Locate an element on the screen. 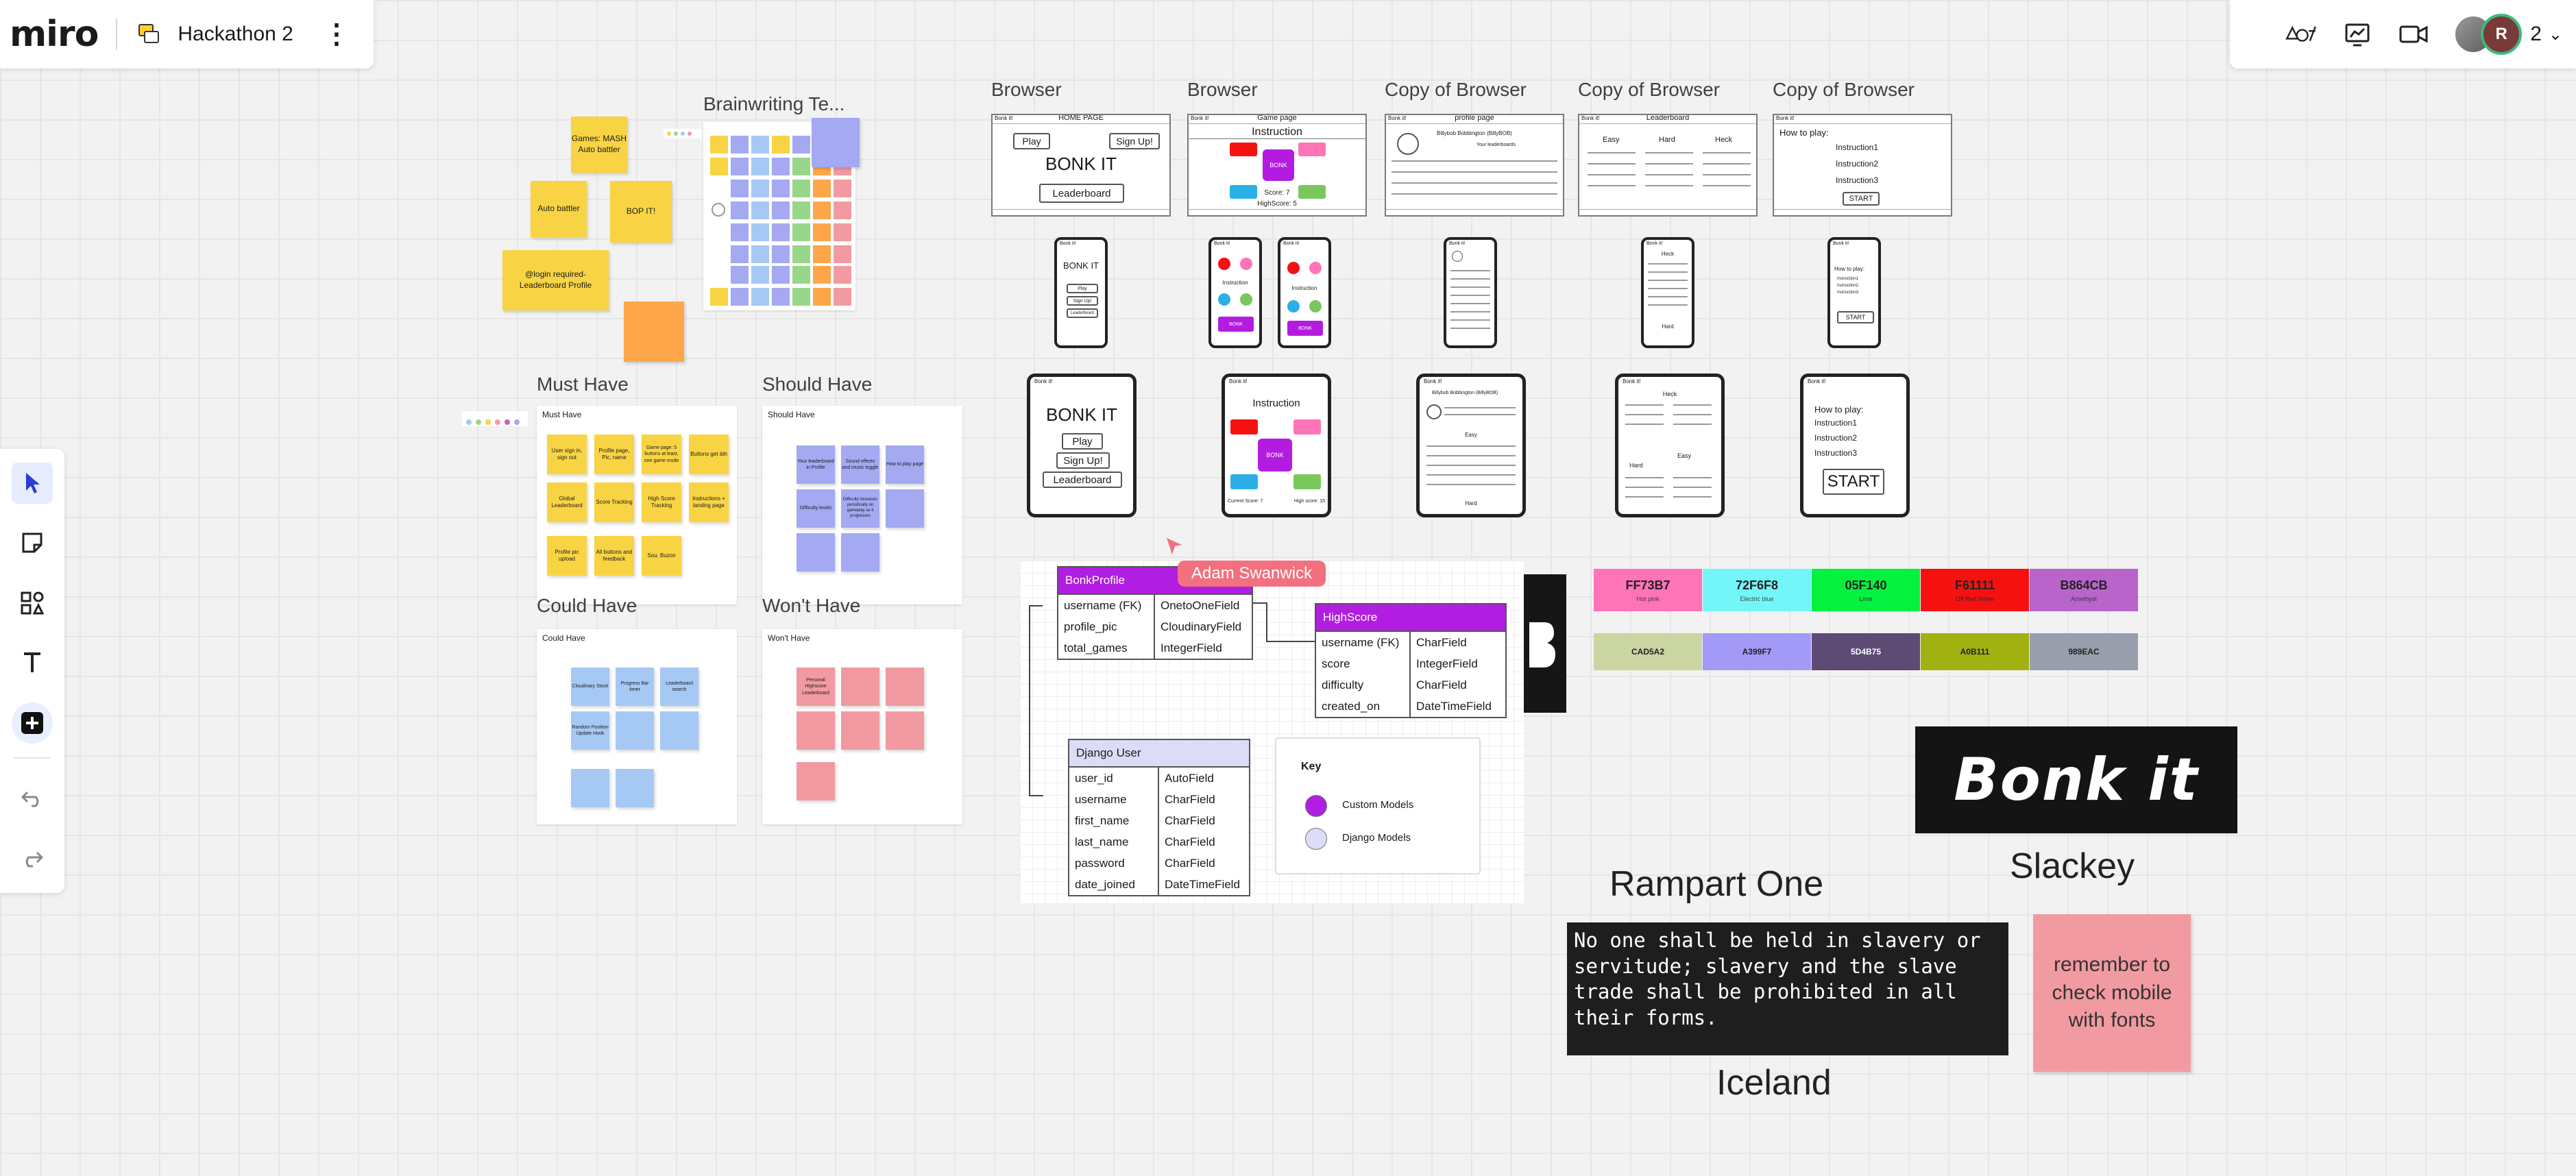 The width and height of the screenshot is (2576, 1176). board-name: Hackathon 2 is located at coordinates (235, 34).